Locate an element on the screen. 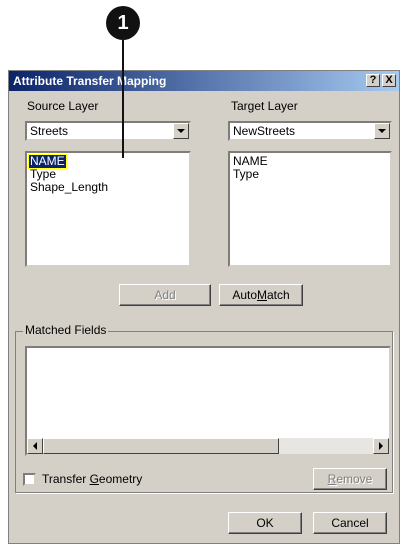 The width and height of the screenshot is (402, 546). window-title: Attribute Transfer Mapping is located at coordinates (90, 81).